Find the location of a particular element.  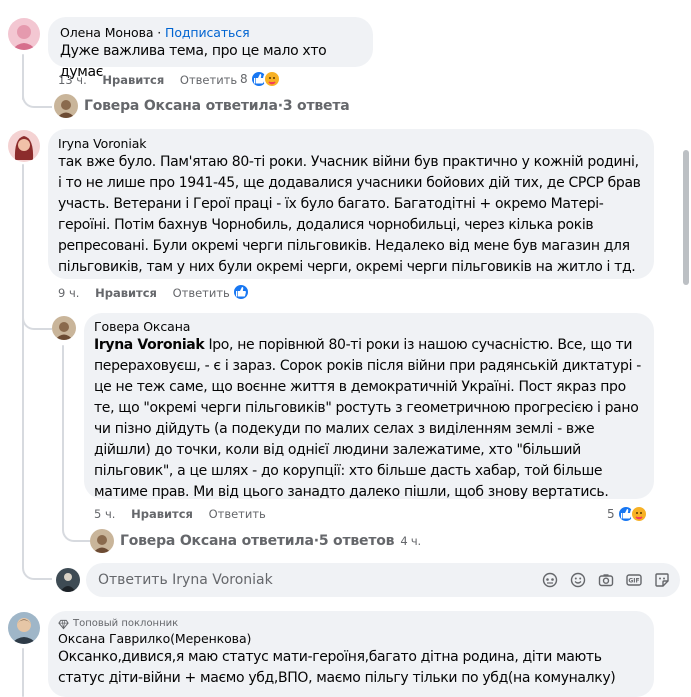

reply-actions: 5 ч. Нравится Ответить is located at coordinates (180, 514).